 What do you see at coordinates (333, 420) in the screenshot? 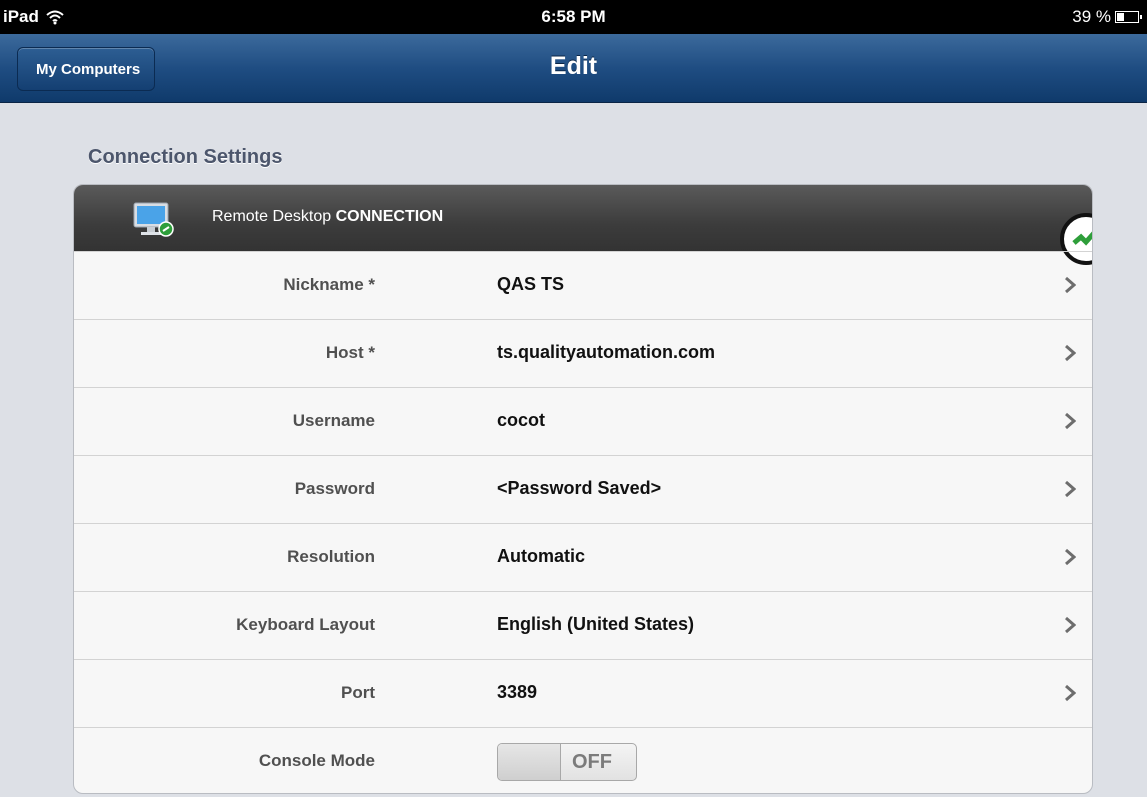
I see `setting-label: Username` at bounding box center [333, 420].